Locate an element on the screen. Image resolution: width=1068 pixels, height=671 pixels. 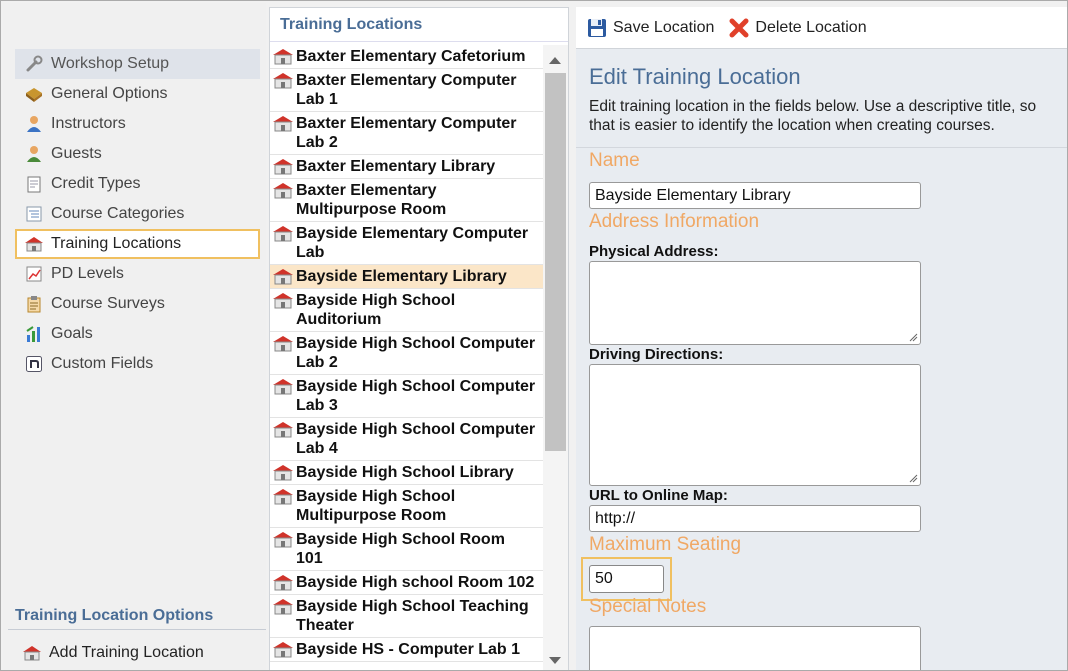
sidebar-item-credit-types: Credit Types is located at coordinates (137, 184).